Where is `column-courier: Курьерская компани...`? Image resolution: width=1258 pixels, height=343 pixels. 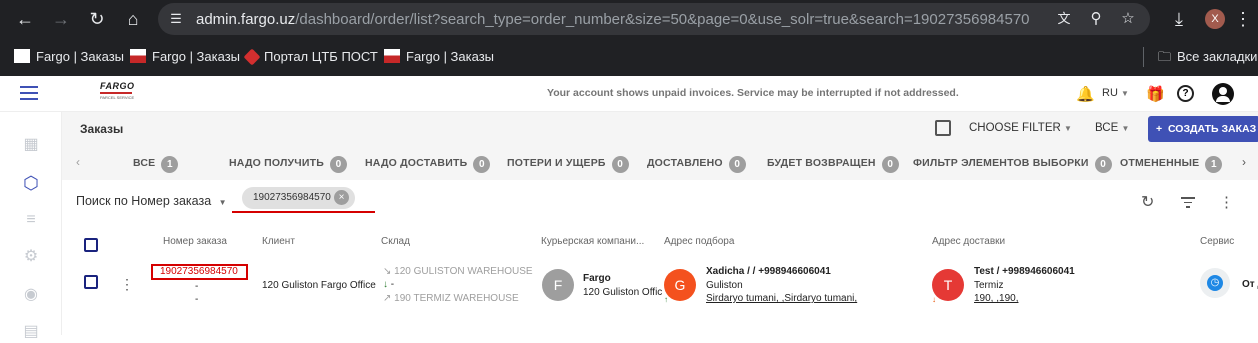
column-courier: Курьерская компани... is located at coordinates (592, 241).